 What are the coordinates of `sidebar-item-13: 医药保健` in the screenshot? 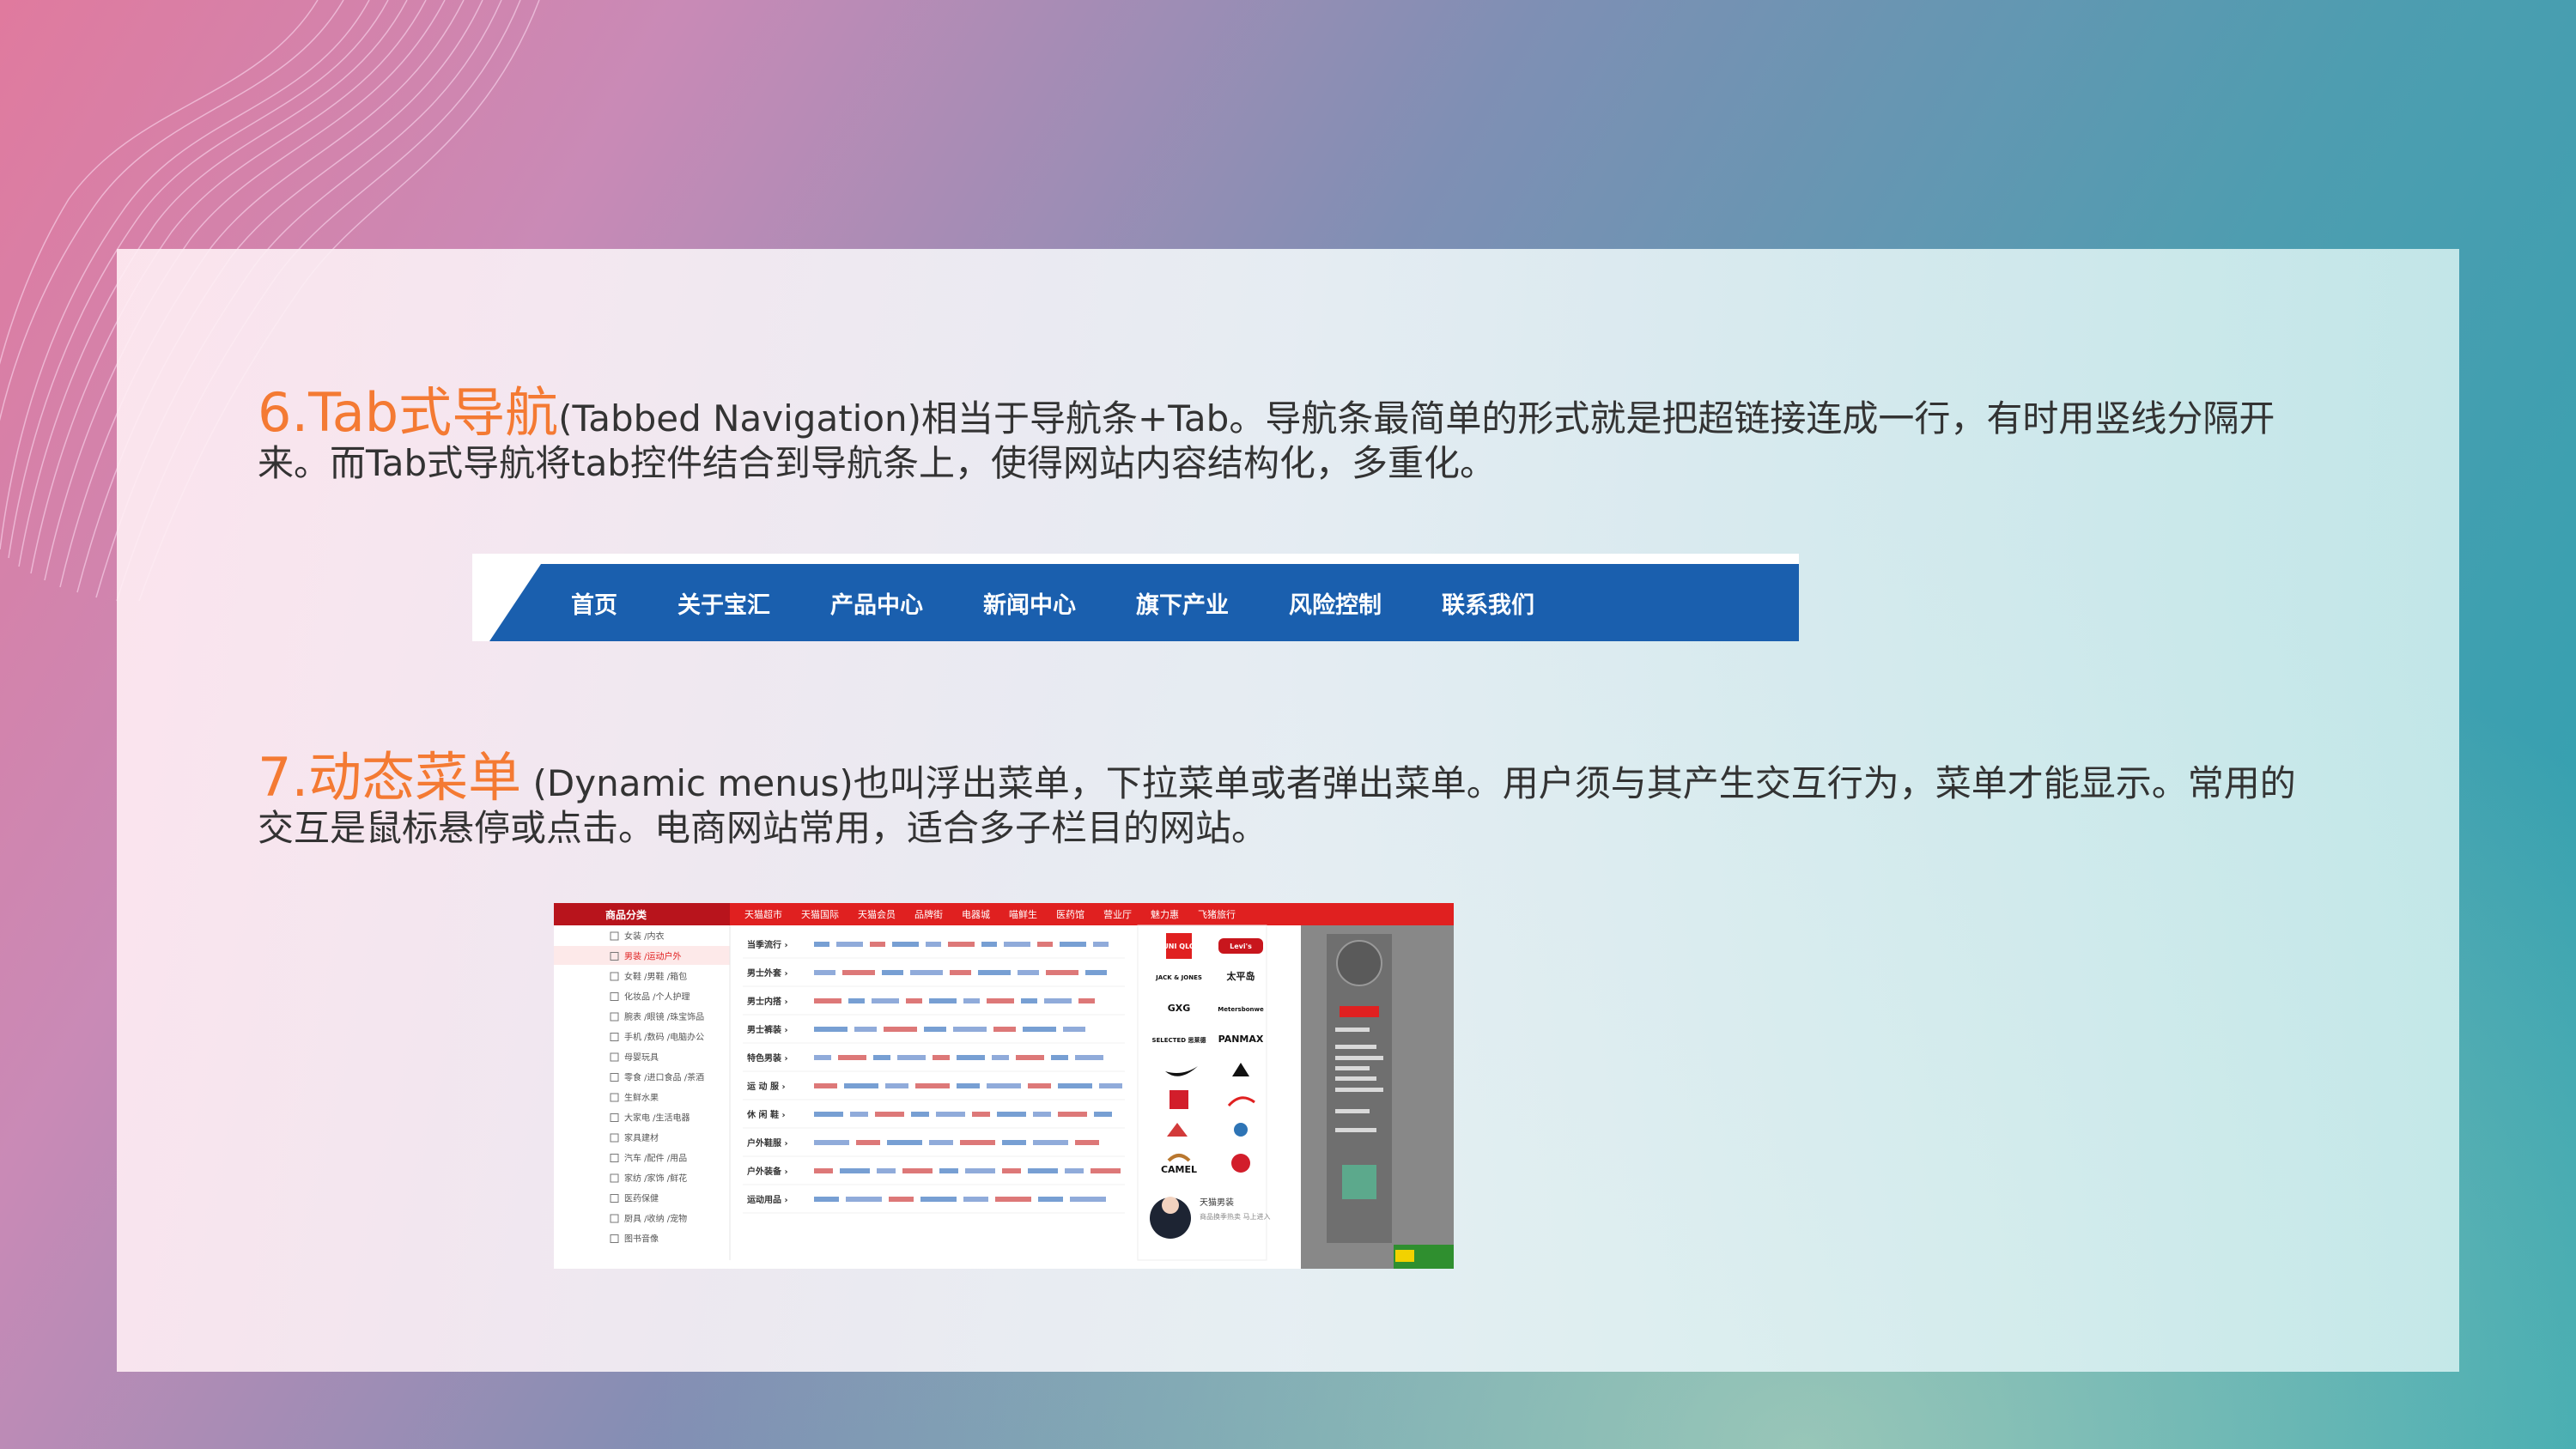 It's located at (641, 1198).